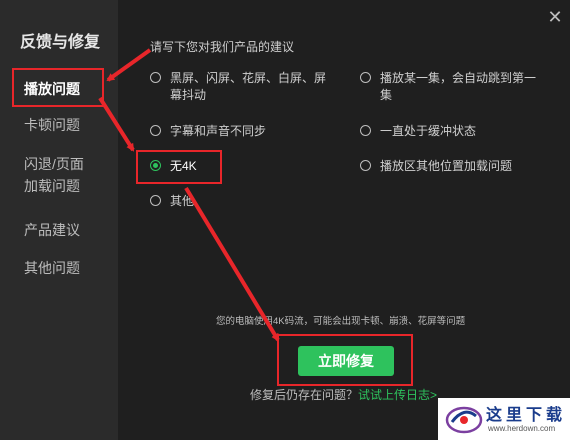  I want to click on close-icon: ✕, so click(555, 17).